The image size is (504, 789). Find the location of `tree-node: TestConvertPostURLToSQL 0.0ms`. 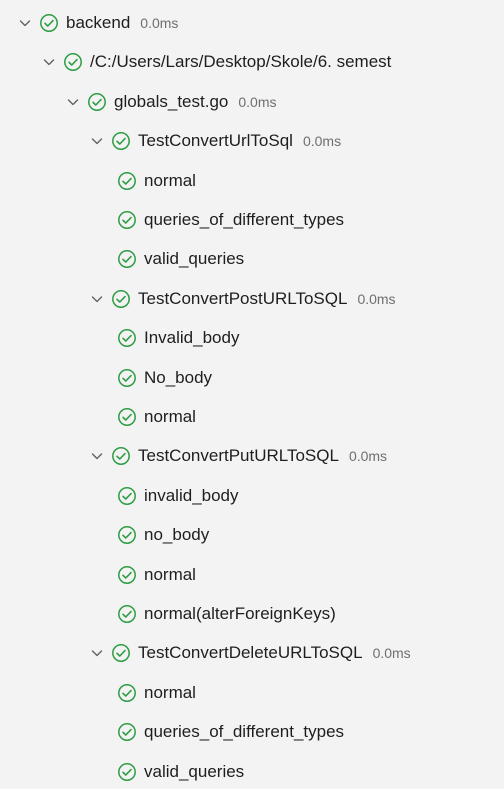

tree-node: TestConvertPostURLToSQL 0.0ms is located at coordinates (252, 299).